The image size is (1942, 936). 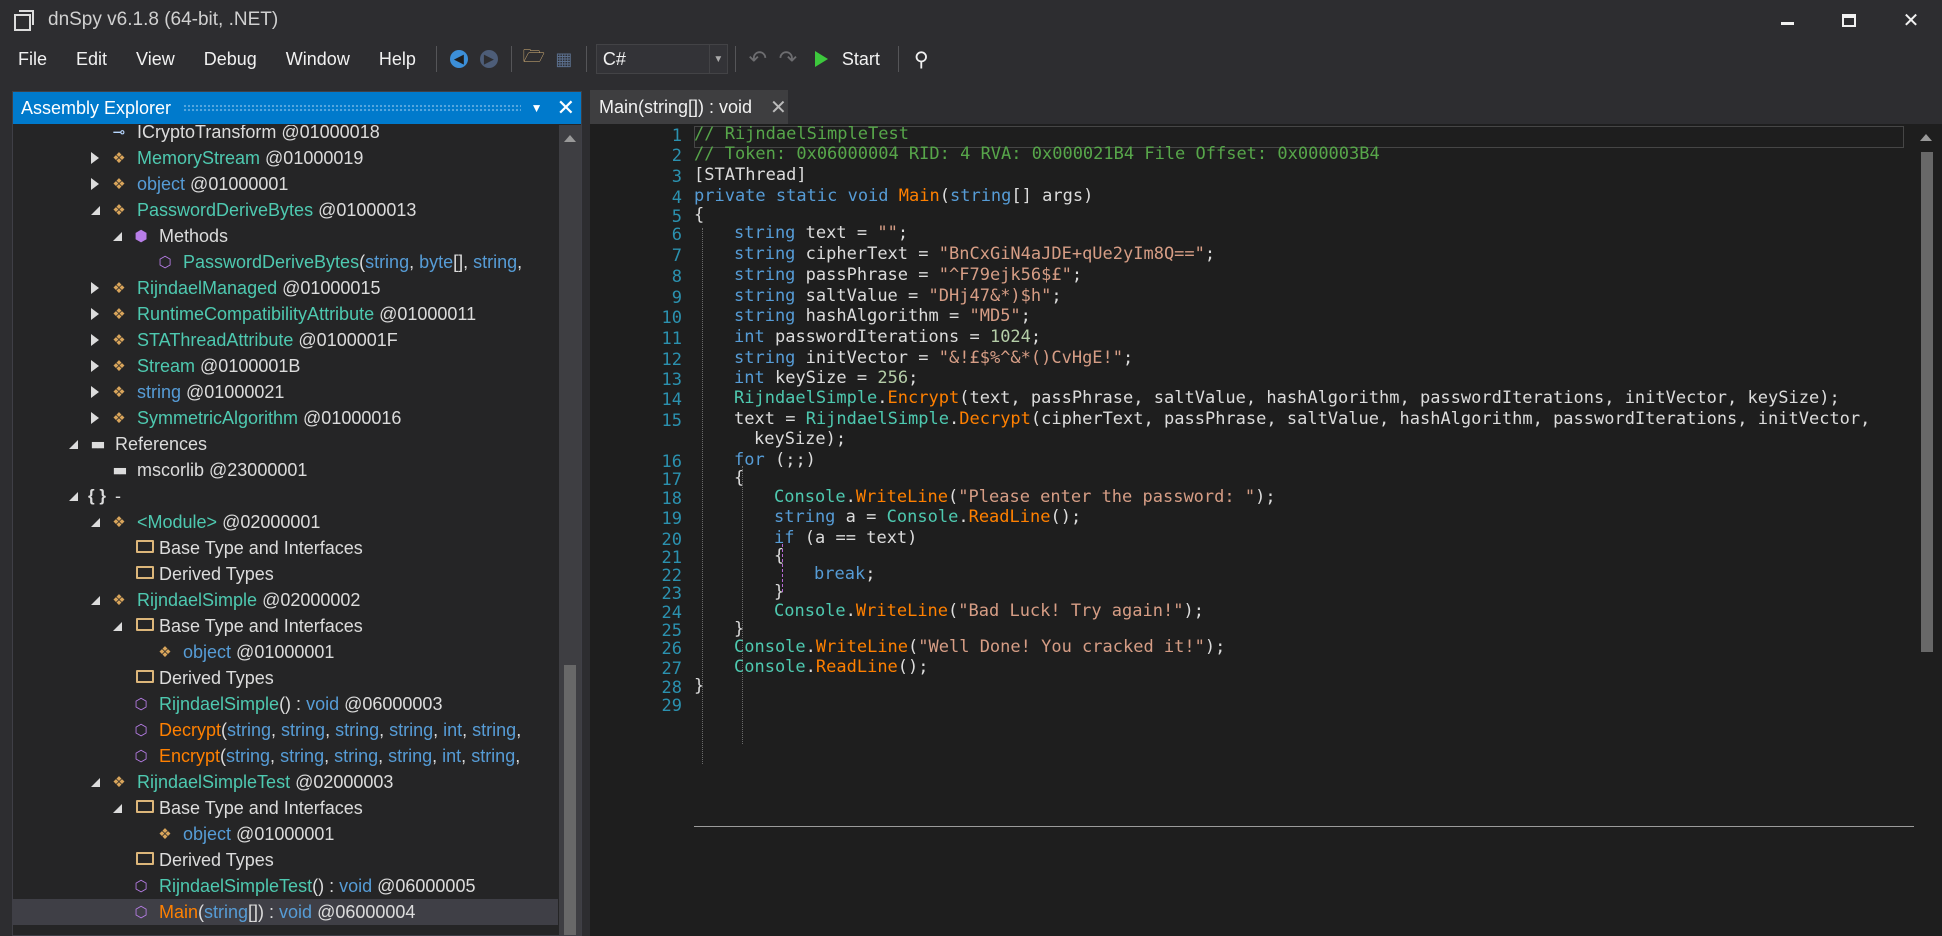 What do you see at coordinates (285, 314) in the screenshot?
I see `tree-node: RuntimeCompatibilityAttribute @01000011` at bounding box center [285, 314].